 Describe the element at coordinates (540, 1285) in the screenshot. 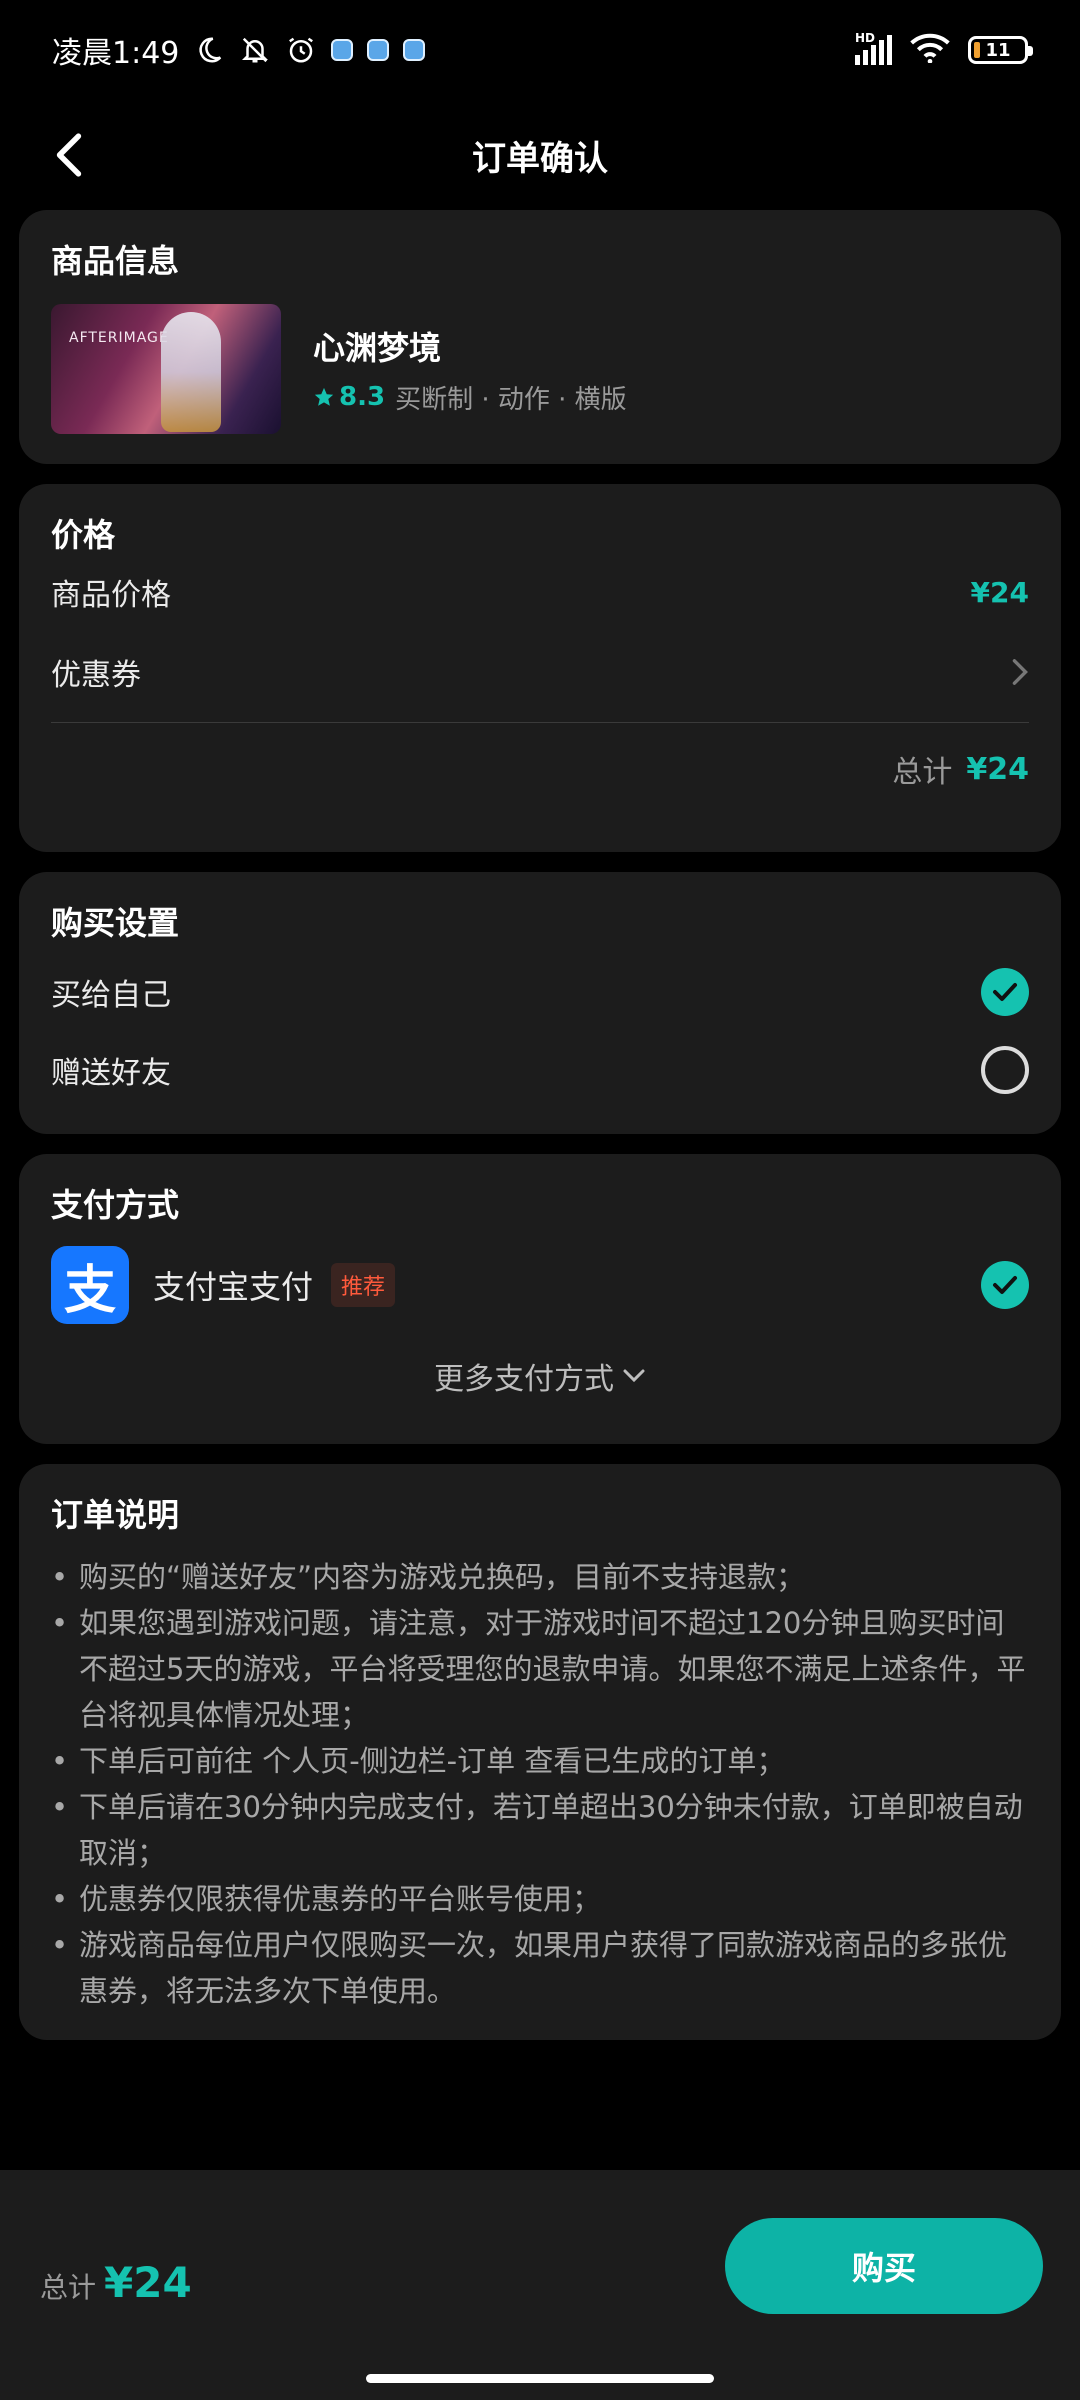

I see `payment-option-alipay: 支 支付宝支付 推荐` at that location.